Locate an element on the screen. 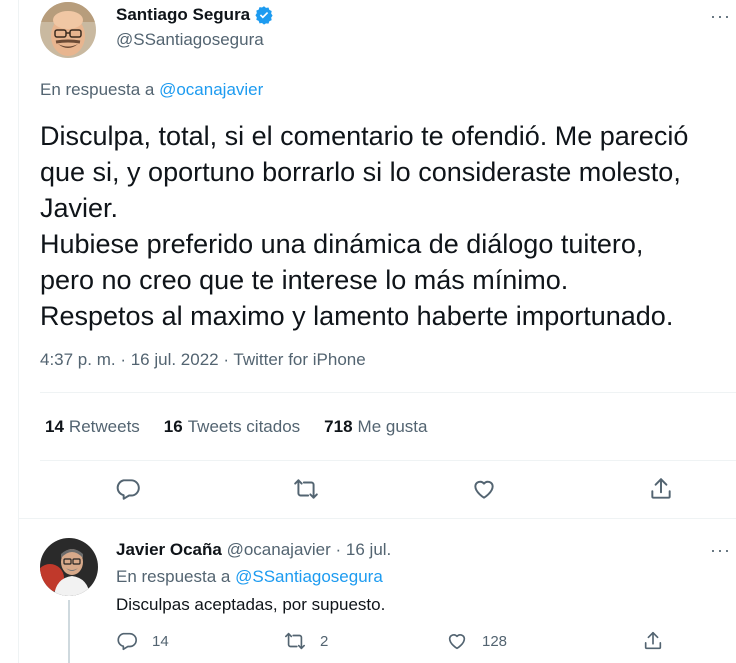  reply-author-name: Javier Ocaña is located at coordinates (169, 549).